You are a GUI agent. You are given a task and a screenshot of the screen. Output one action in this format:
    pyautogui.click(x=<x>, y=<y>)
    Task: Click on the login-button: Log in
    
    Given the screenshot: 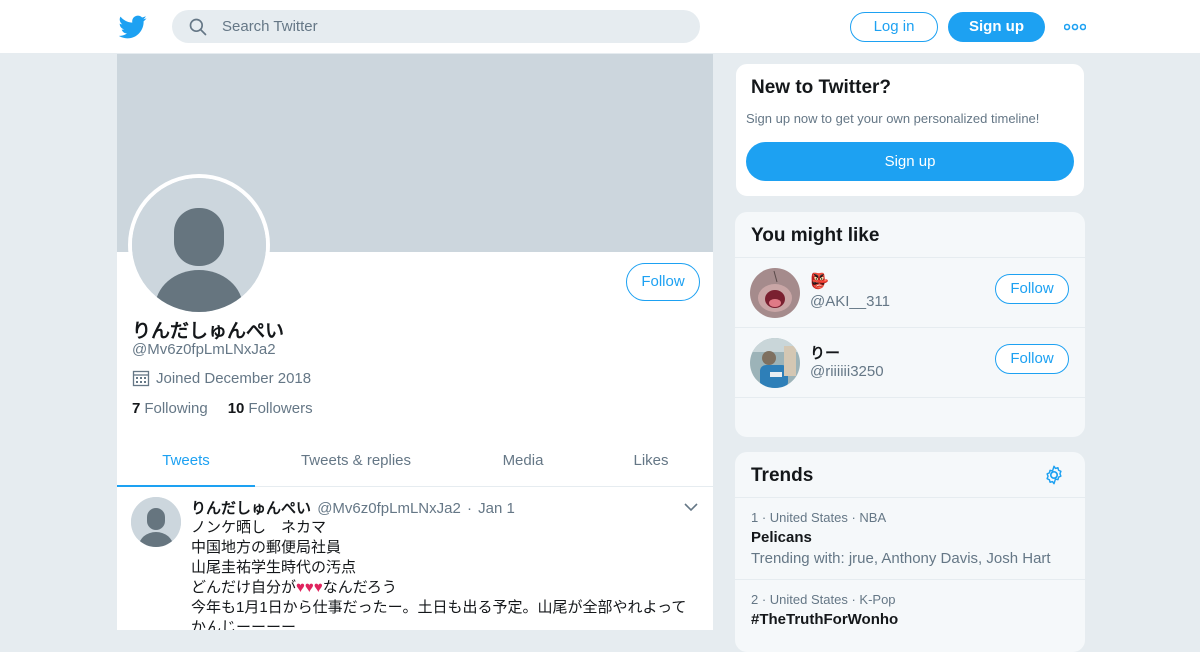 What is the action you would take?
    pyautogui.click(x=894, y=27)
    